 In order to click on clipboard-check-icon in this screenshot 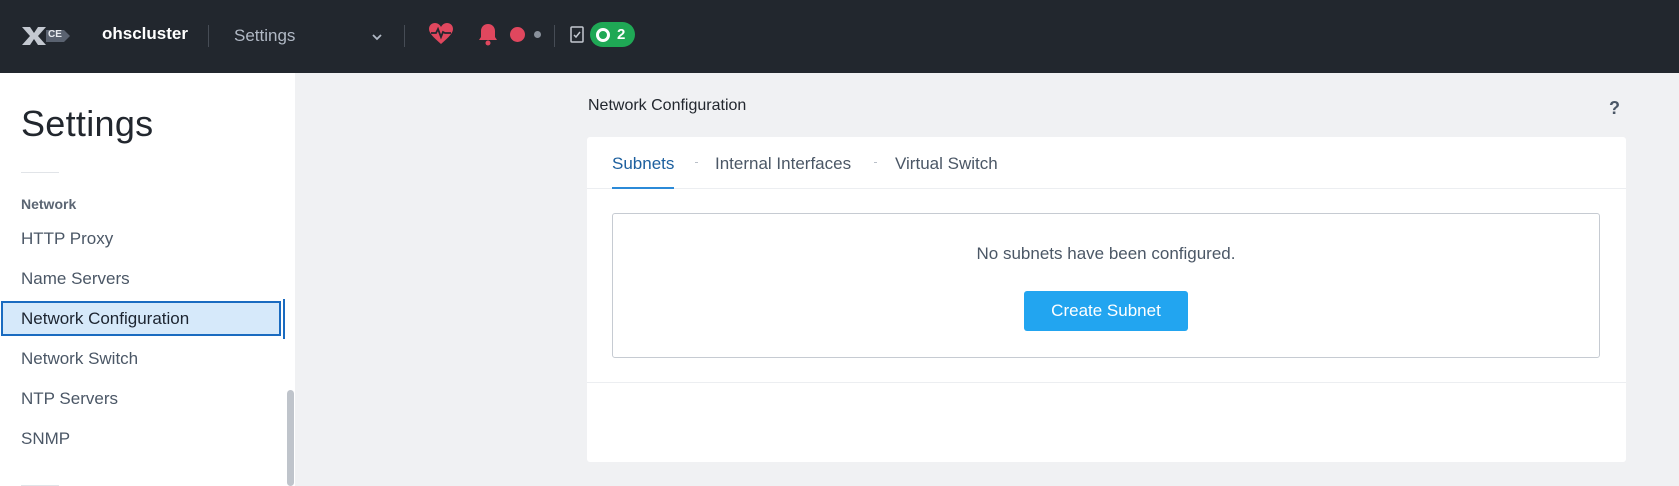, I will do `click(577, 34)`.